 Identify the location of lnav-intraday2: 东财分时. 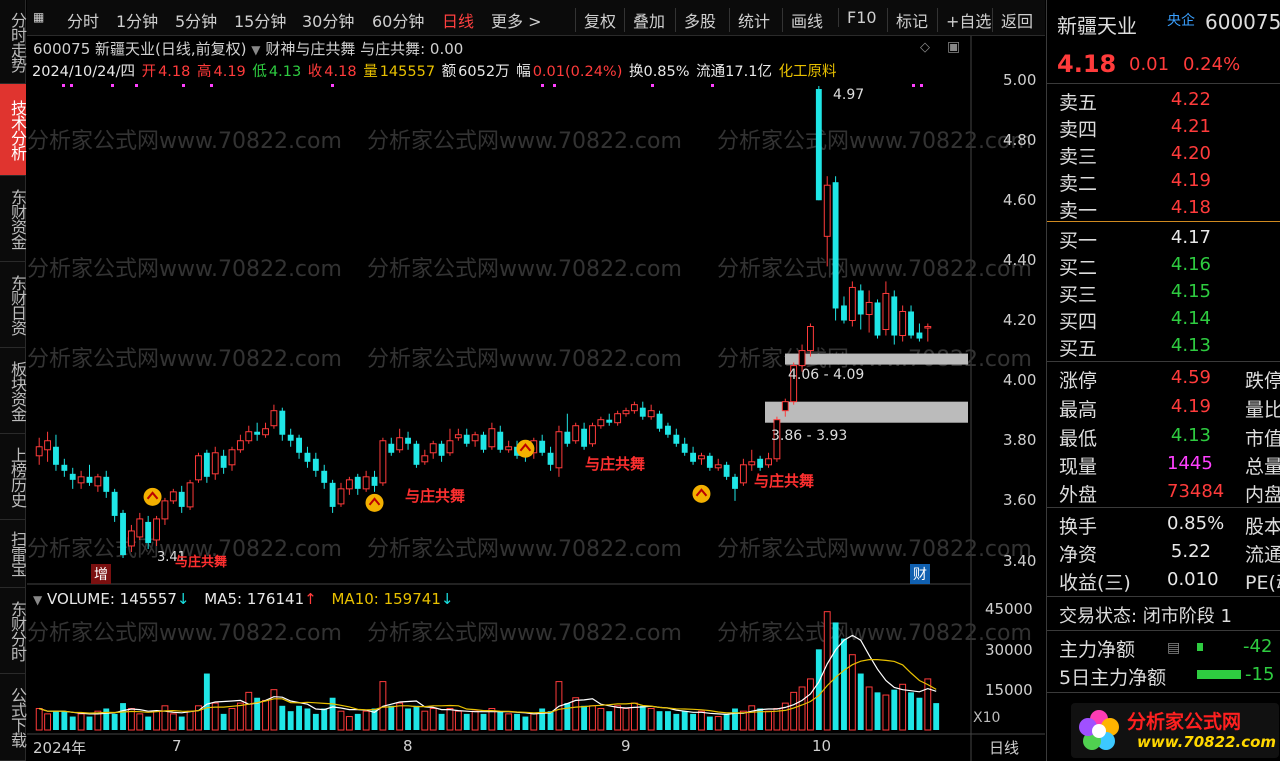
(13, 631).